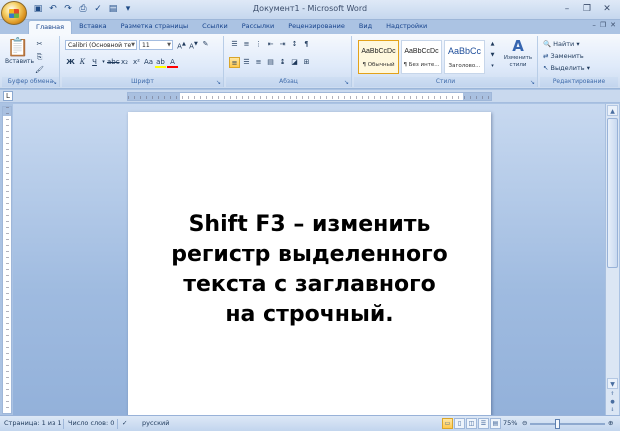 The image size is (620, 431). What do you see at coordinates (205, 44) in the screenshot?
I see `clear-formatting-icon: ✎` at bounding box center [205, 44].